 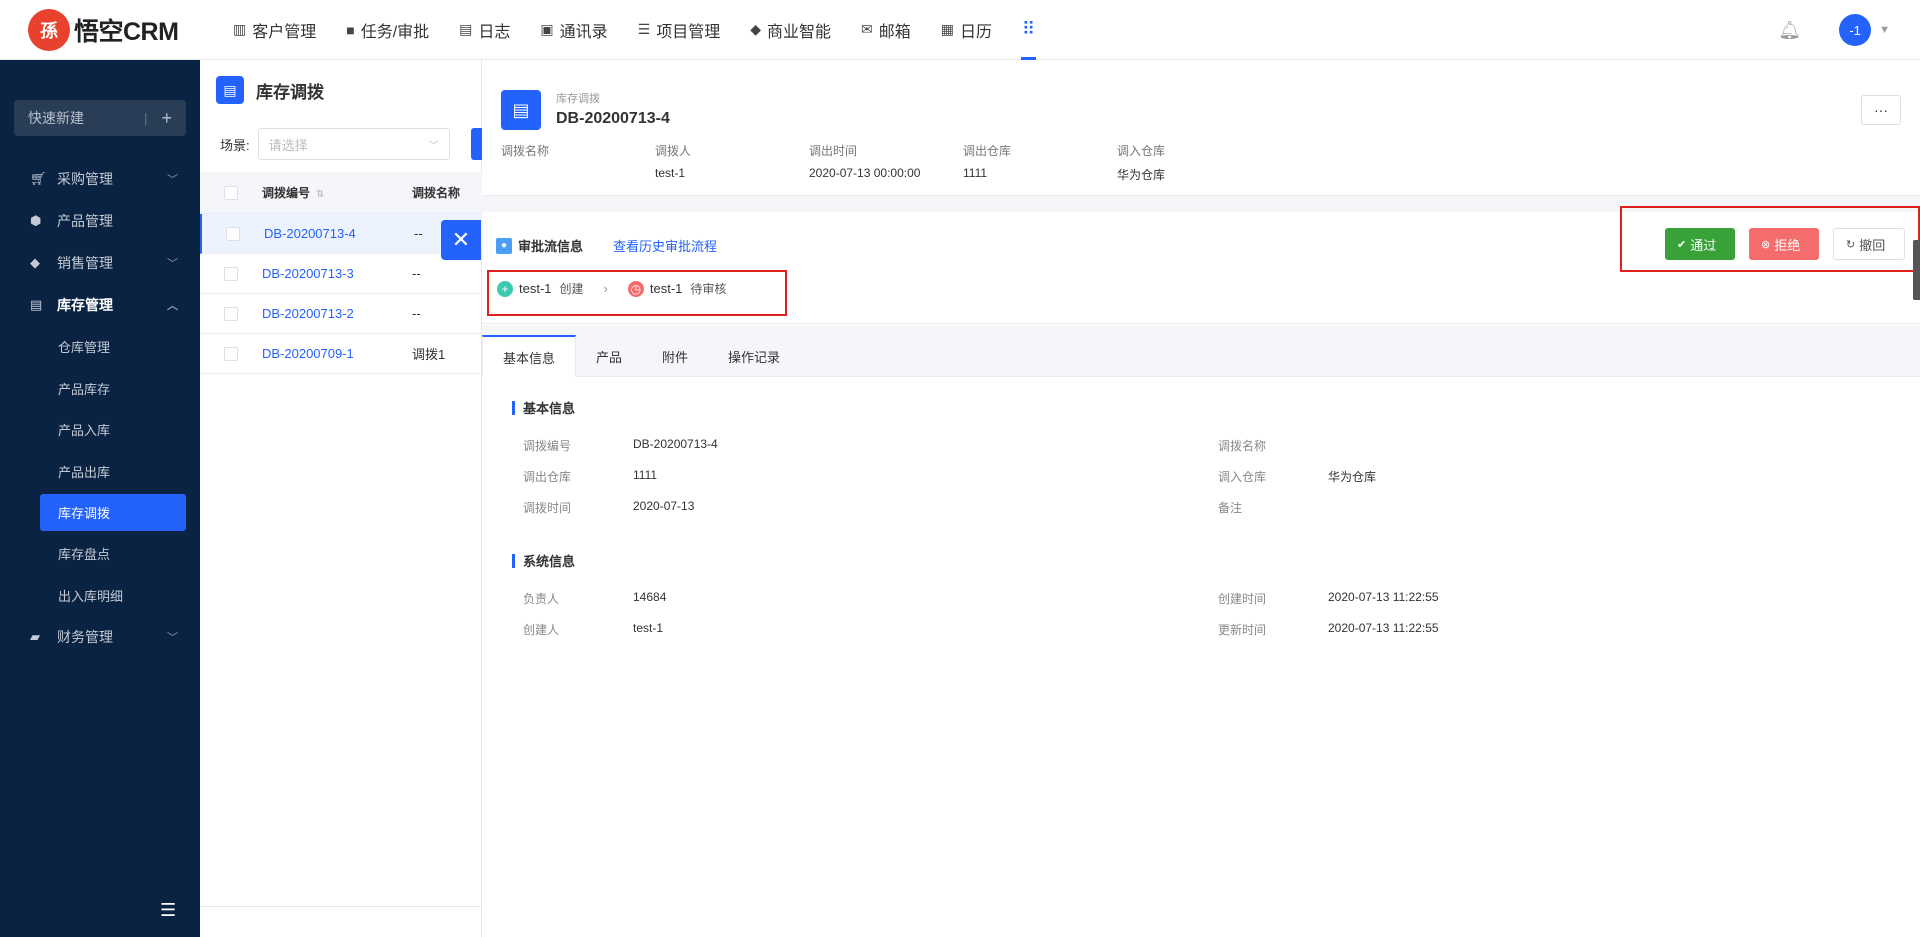 What do you see at coordinates (436, 192) in the screenshot?
I see `column-header-name: 调拨名称` at bounding box center [436, 192].